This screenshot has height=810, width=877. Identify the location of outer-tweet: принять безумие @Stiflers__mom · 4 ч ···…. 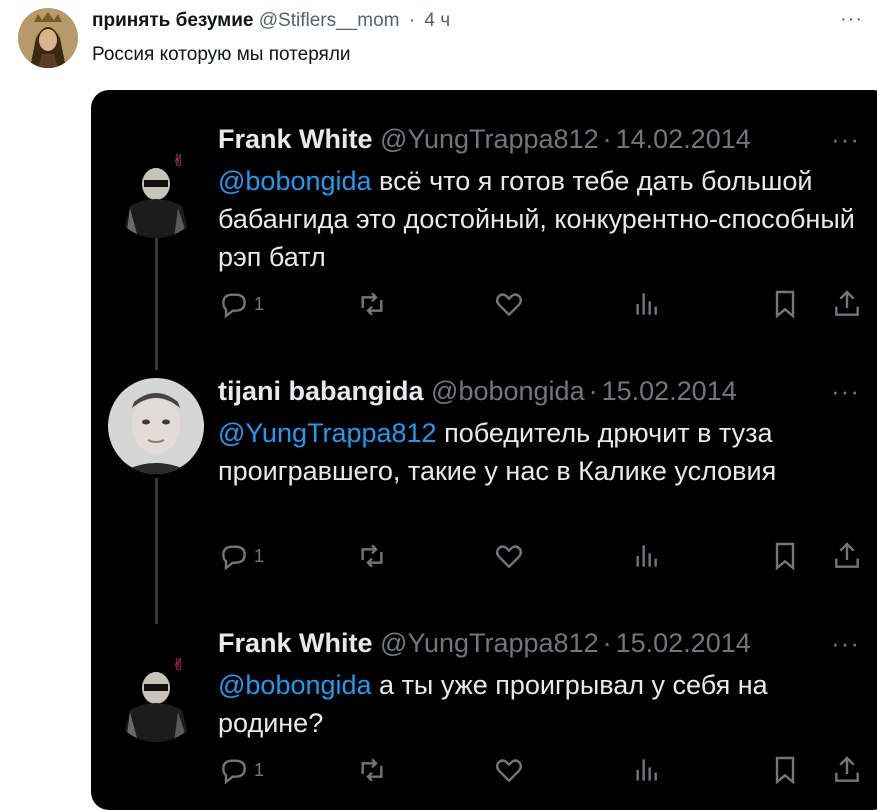
(438, 40).